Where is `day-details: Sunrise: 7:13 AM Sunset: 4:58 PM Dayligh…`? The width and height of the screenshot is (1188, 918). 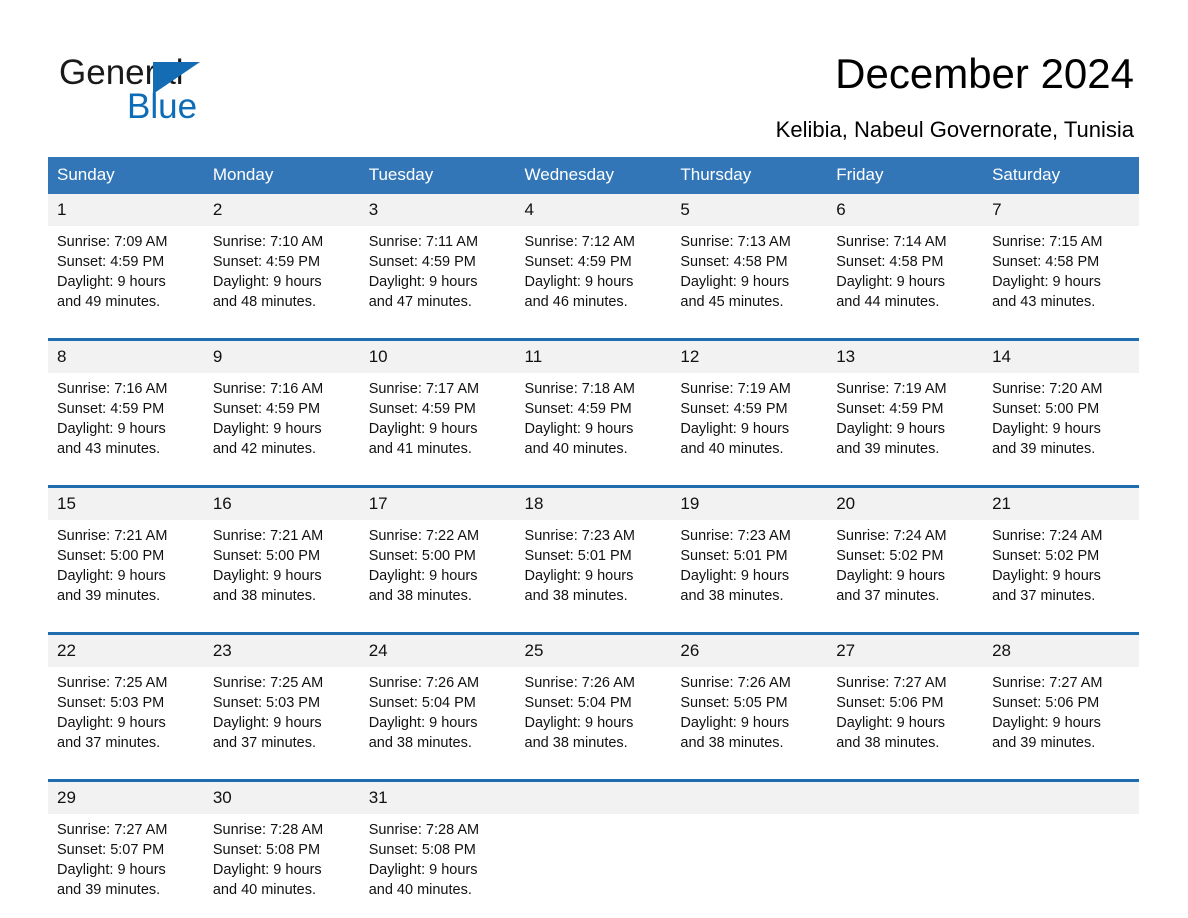 day-details: Sunrise: 7:13 AM Sunset: 4:58 PM Dayligh… is located at coordinates (749, 271).